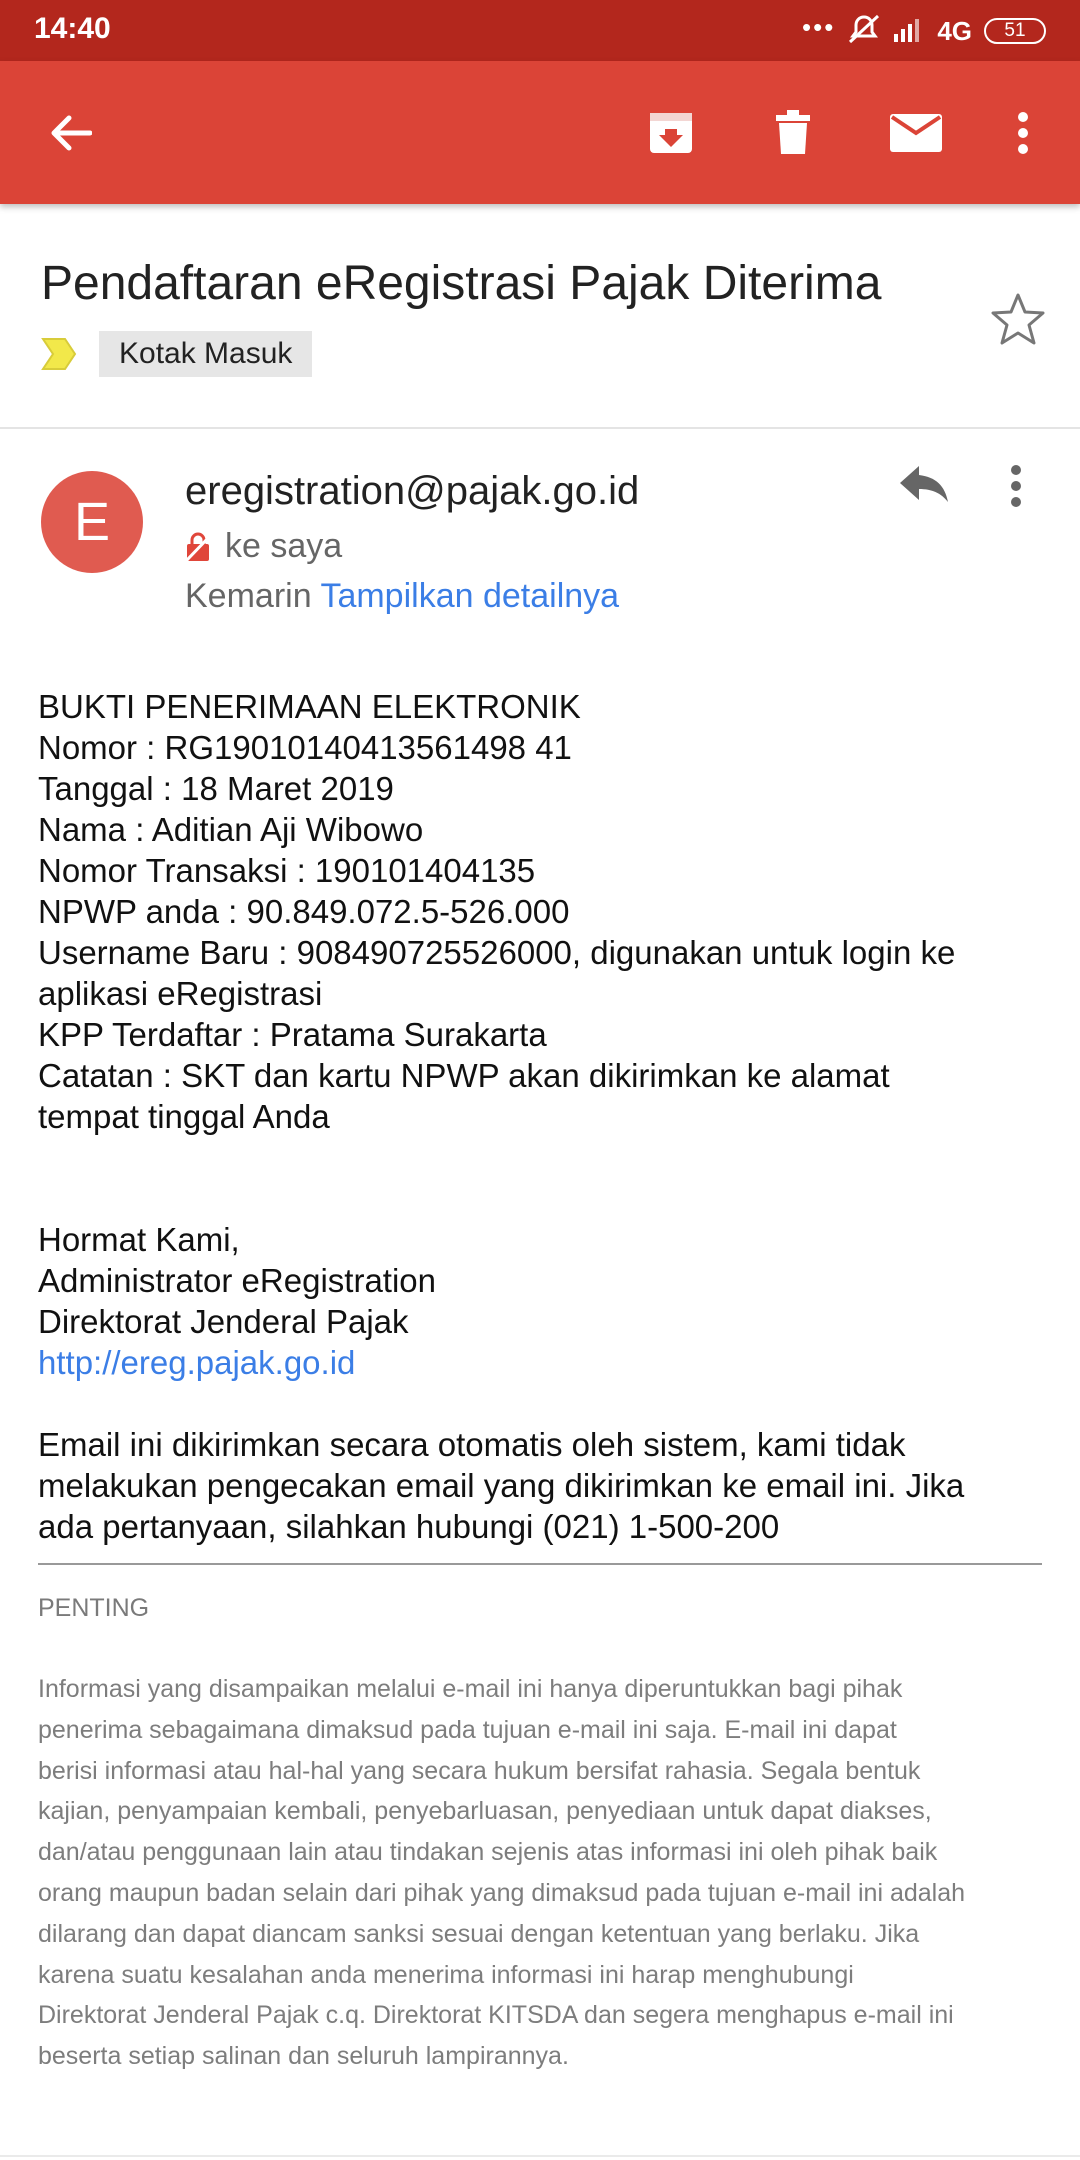 This screenshot has width=1080, height=2160. Describe the element at coordinates (461, 283) in the screenshot. I see `email-subject: Pendaftaran eRegistrasi Pajak Diterima` at that location.